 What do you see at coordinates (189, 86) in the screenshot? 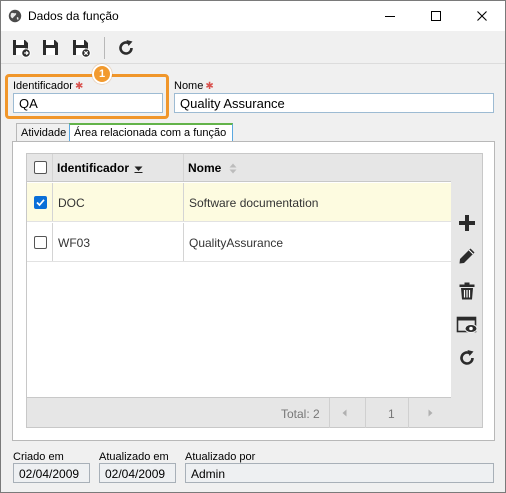
I see `nome-label-text: Nome` at bounding box center [189, 86].